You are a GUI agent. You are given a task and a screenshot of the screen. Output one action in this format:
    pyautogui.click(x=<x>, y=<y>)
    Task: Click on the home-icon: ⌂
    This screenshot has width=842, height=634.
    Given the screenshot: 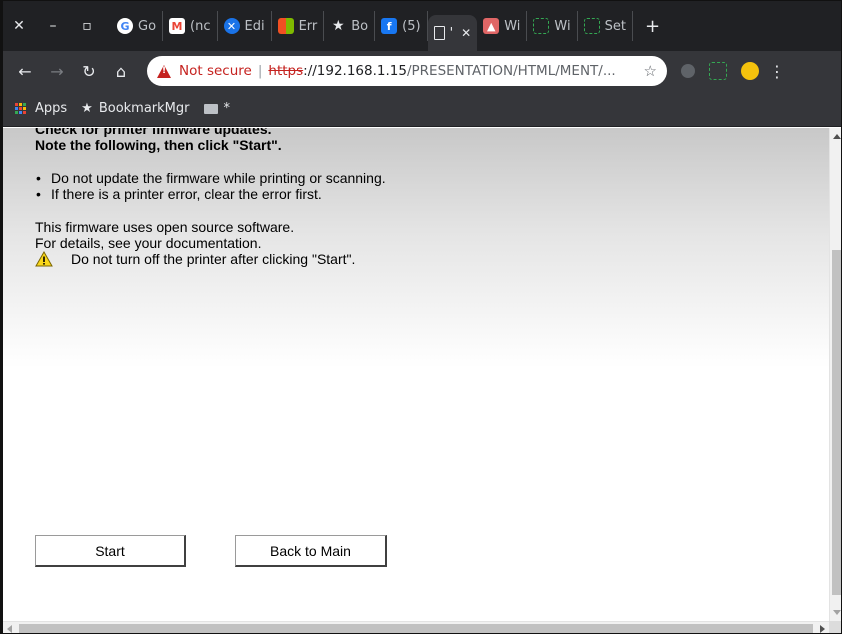 What is the action you would take?
    pyautogui.click(x=121, y=71)
    